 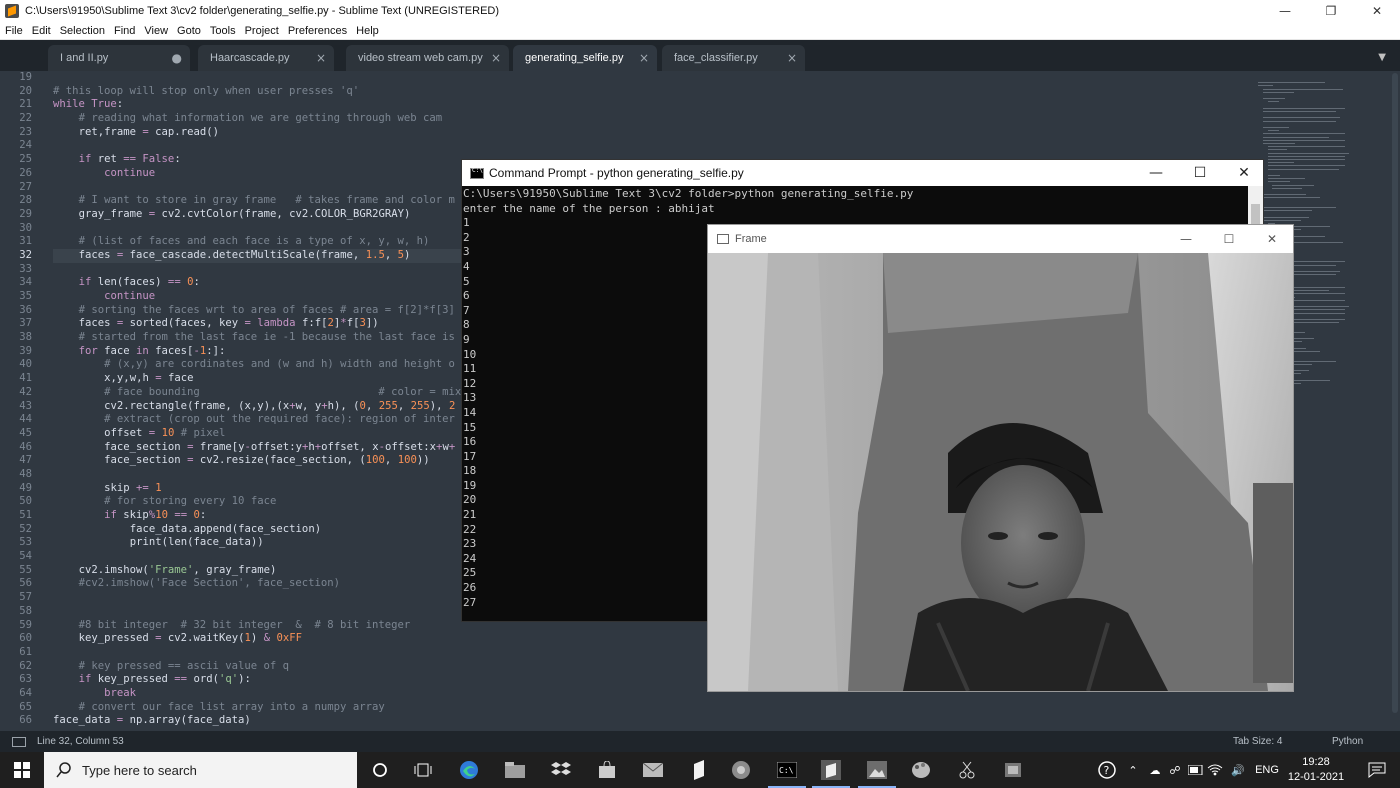 What do you see at coordinates (156, 31) in the screenshot?
I see `menu-view: View` at bounding box center [156, 31].